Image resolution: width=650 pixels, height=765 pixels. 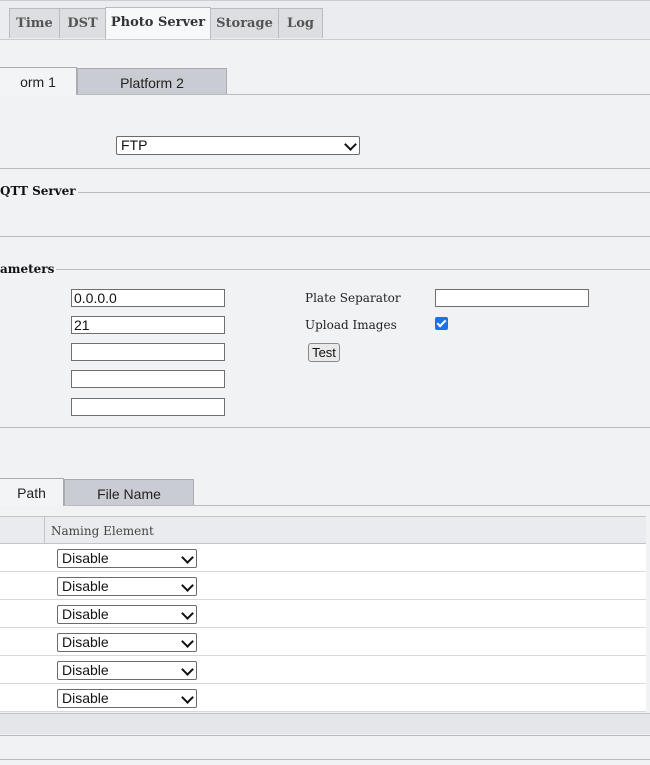 What do you see at coordinates (44, 530) in the screenshot?
I see `column-divider` at bounding box center [44, 530].